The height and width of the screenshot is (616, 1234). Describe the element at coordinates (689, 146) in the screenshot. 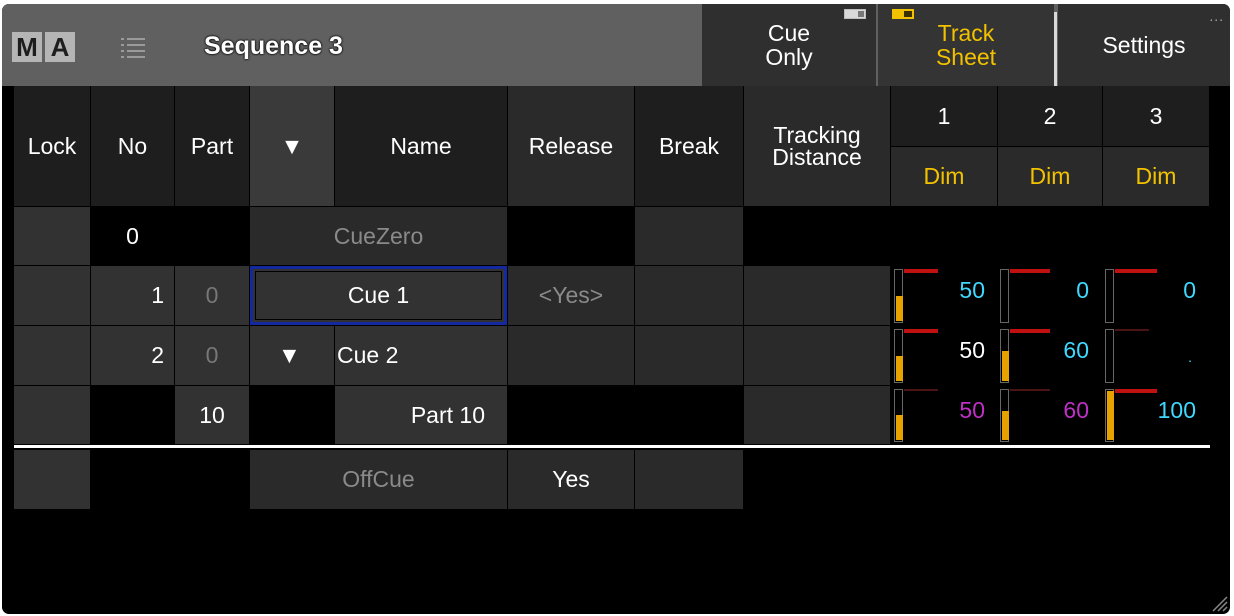

I see `column-header-break: Break` at that location.